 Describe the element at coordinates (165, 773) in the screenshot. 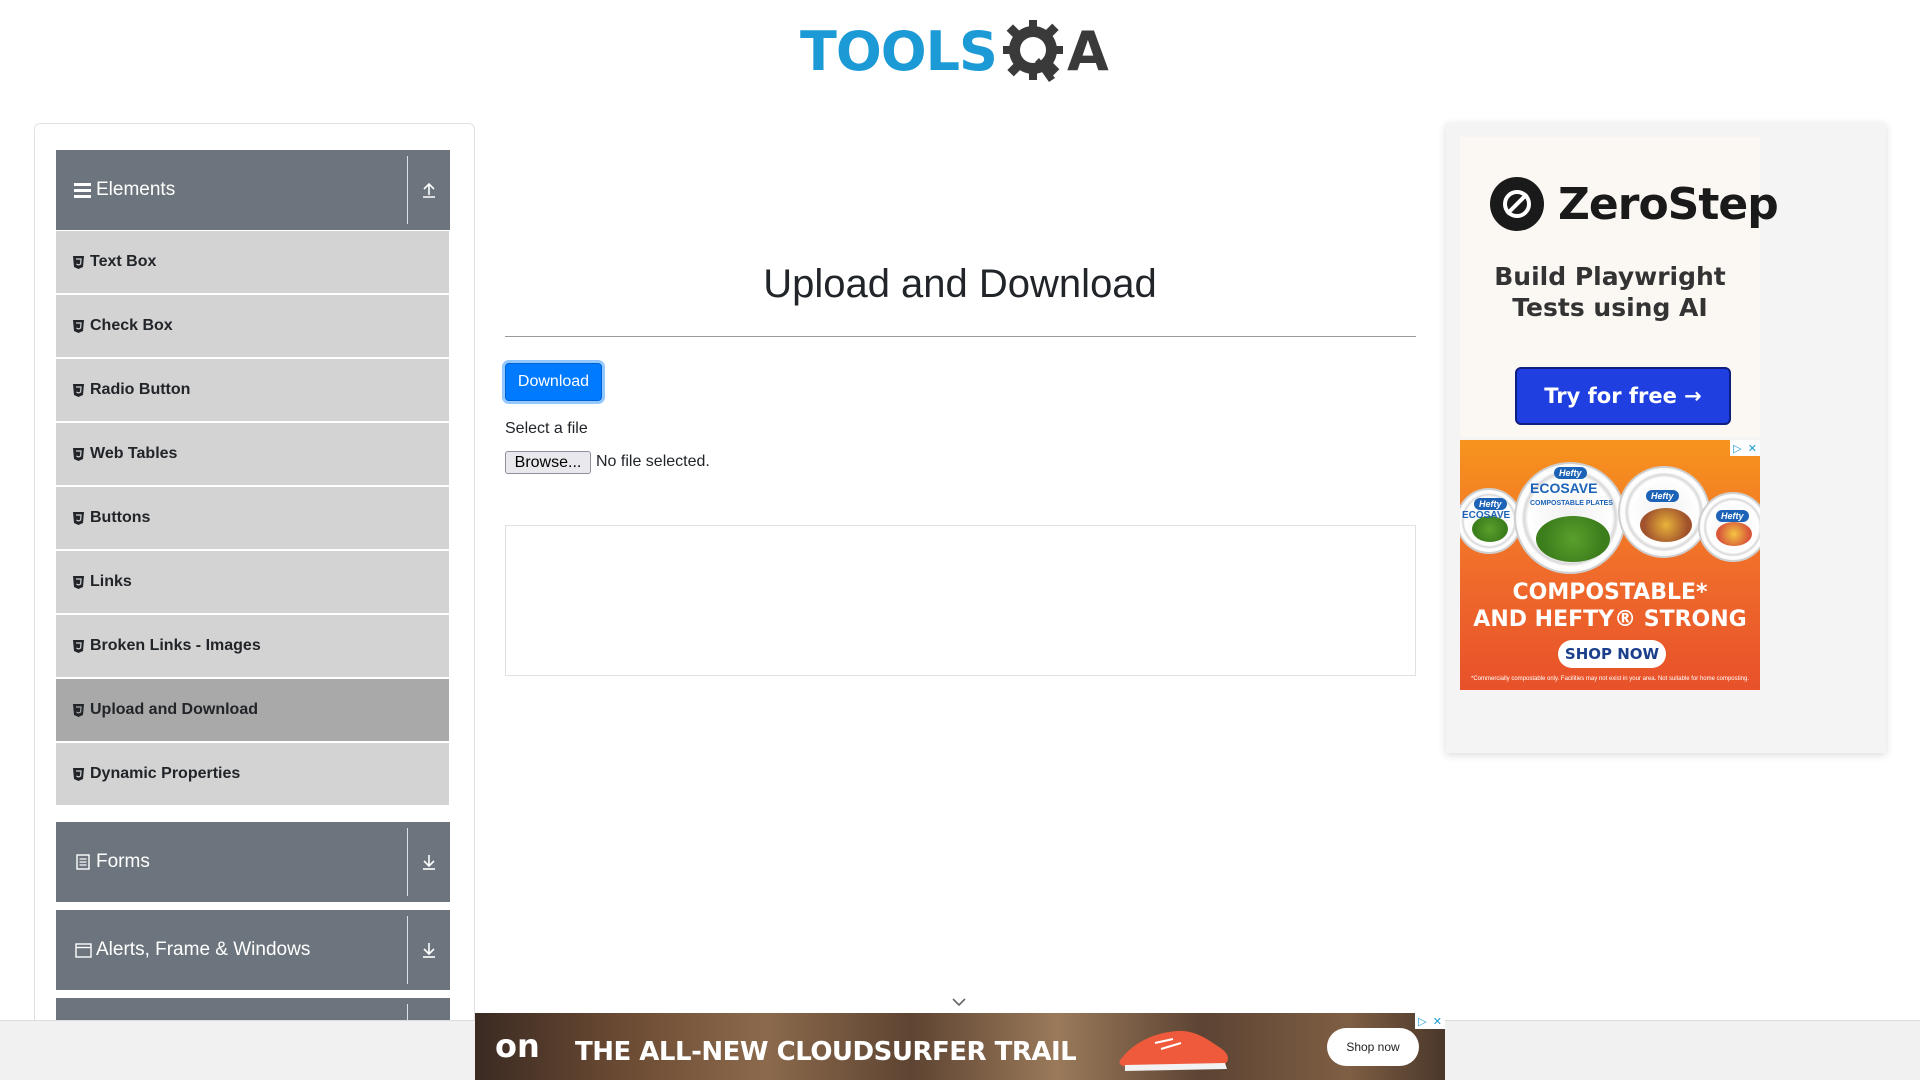

I see `sidebar-item-label: Dynamic Properties` at that location.